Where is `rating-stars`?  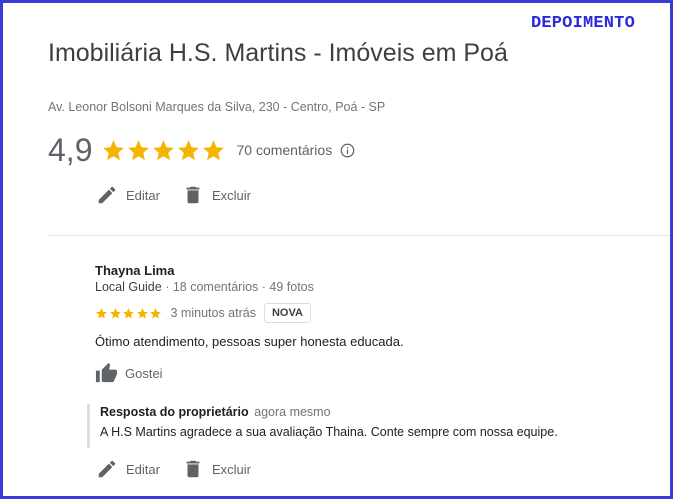
rating-stars is located at coordinates (163, 150).